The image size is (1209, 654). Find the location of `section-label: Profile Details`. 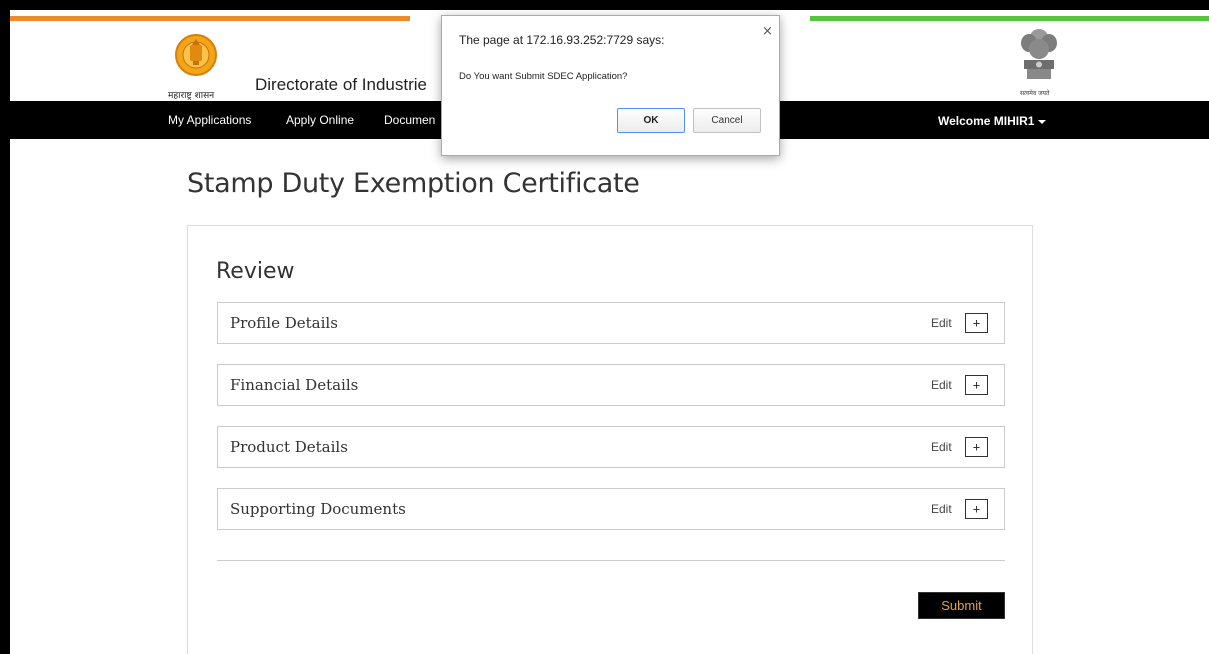

section-label: Profile Details is located at coordinates (284, 323).